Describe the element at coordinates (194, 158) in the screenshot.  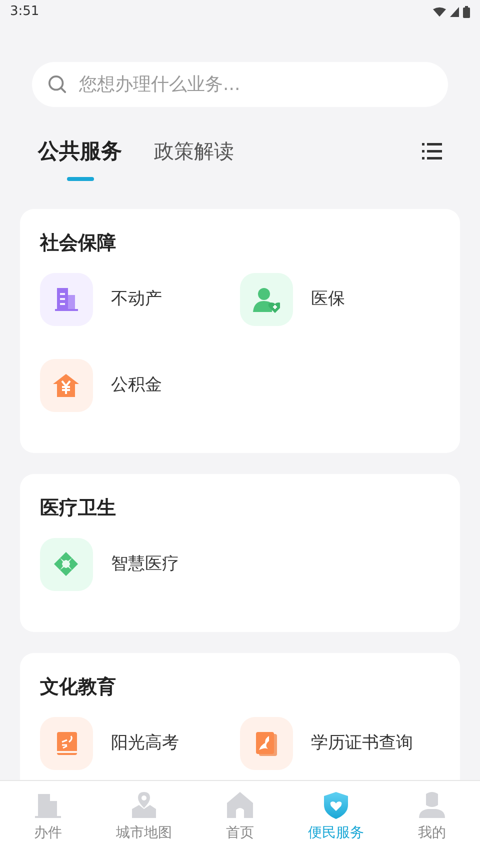
I see `tab: 政策解读` at that location.